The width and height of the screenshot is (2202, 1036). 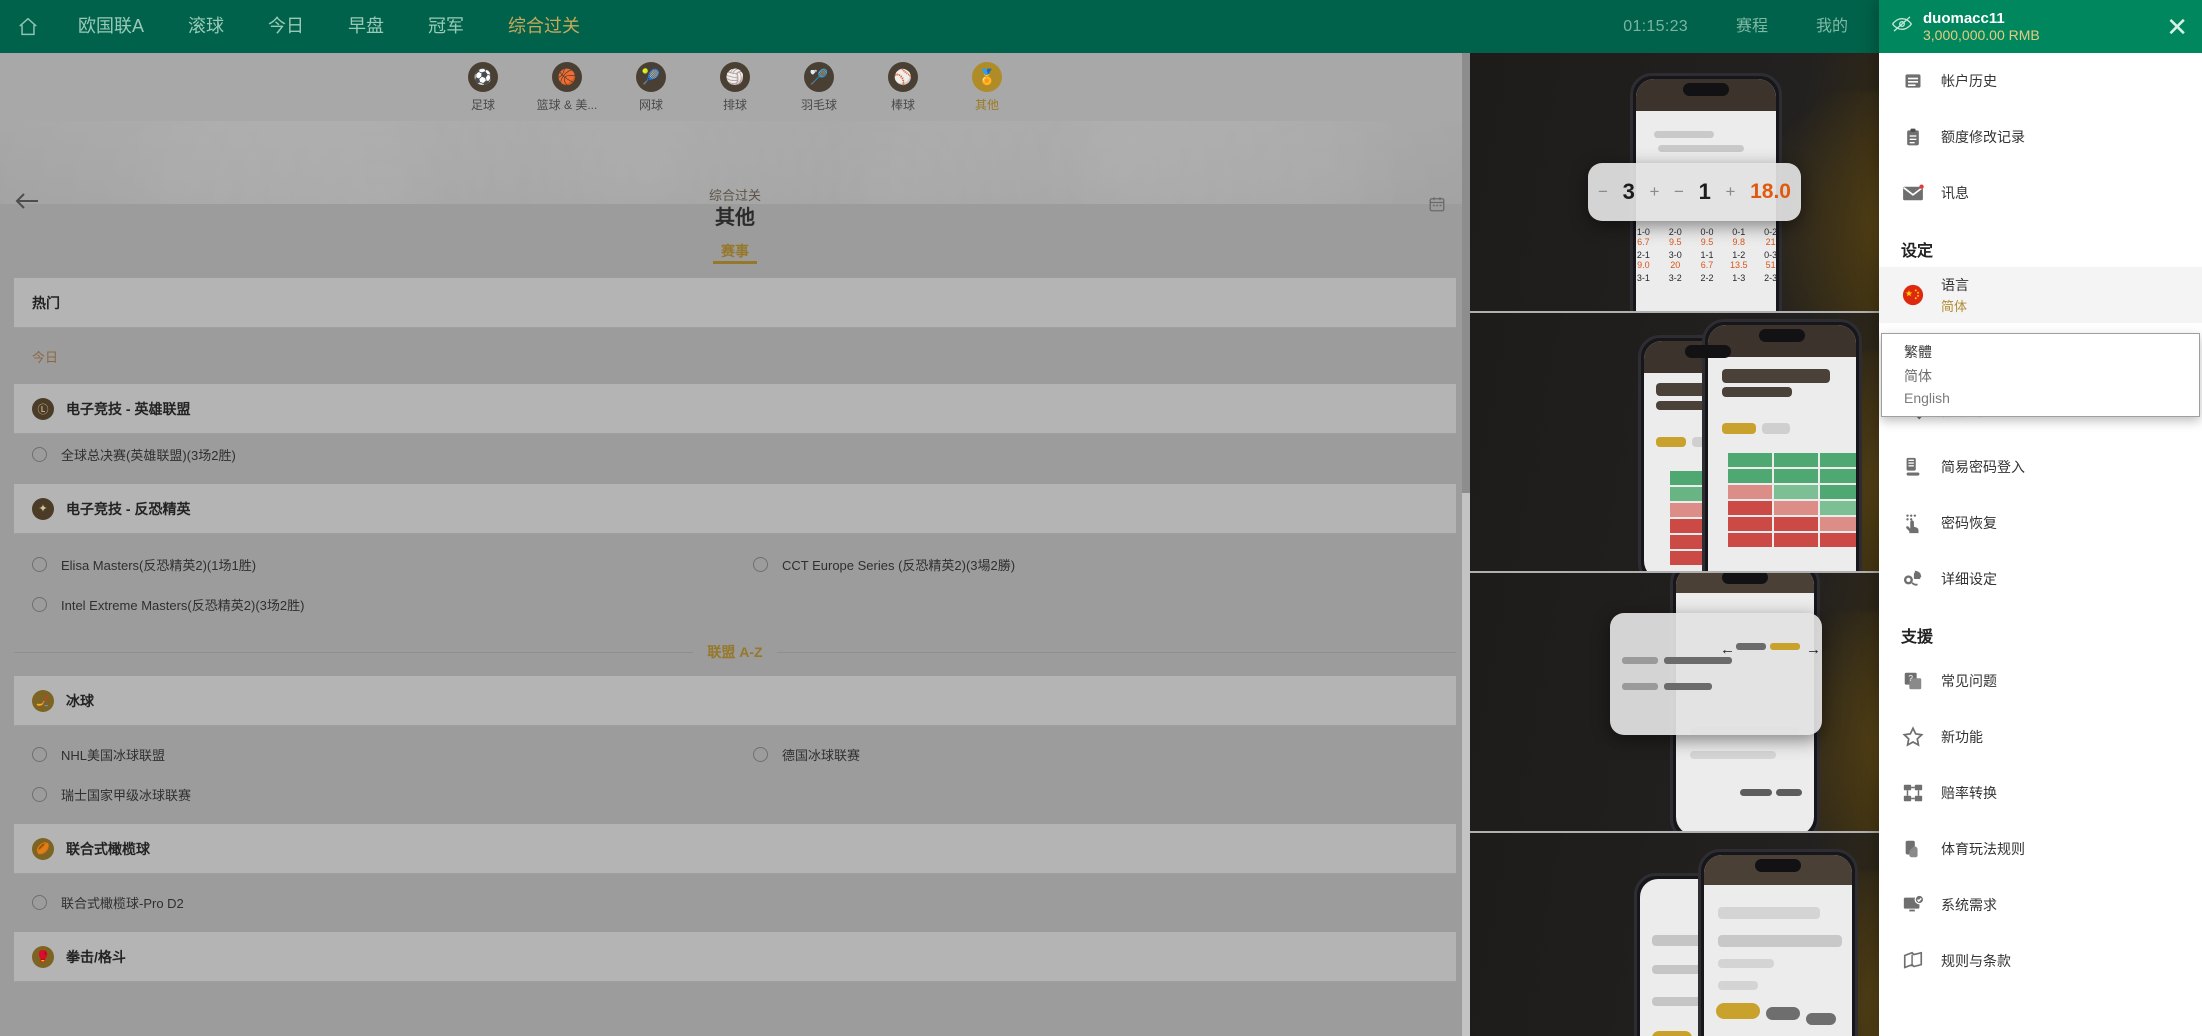 I want to click on language-option-traditional: 繁體, so click(x=2040, y=352).